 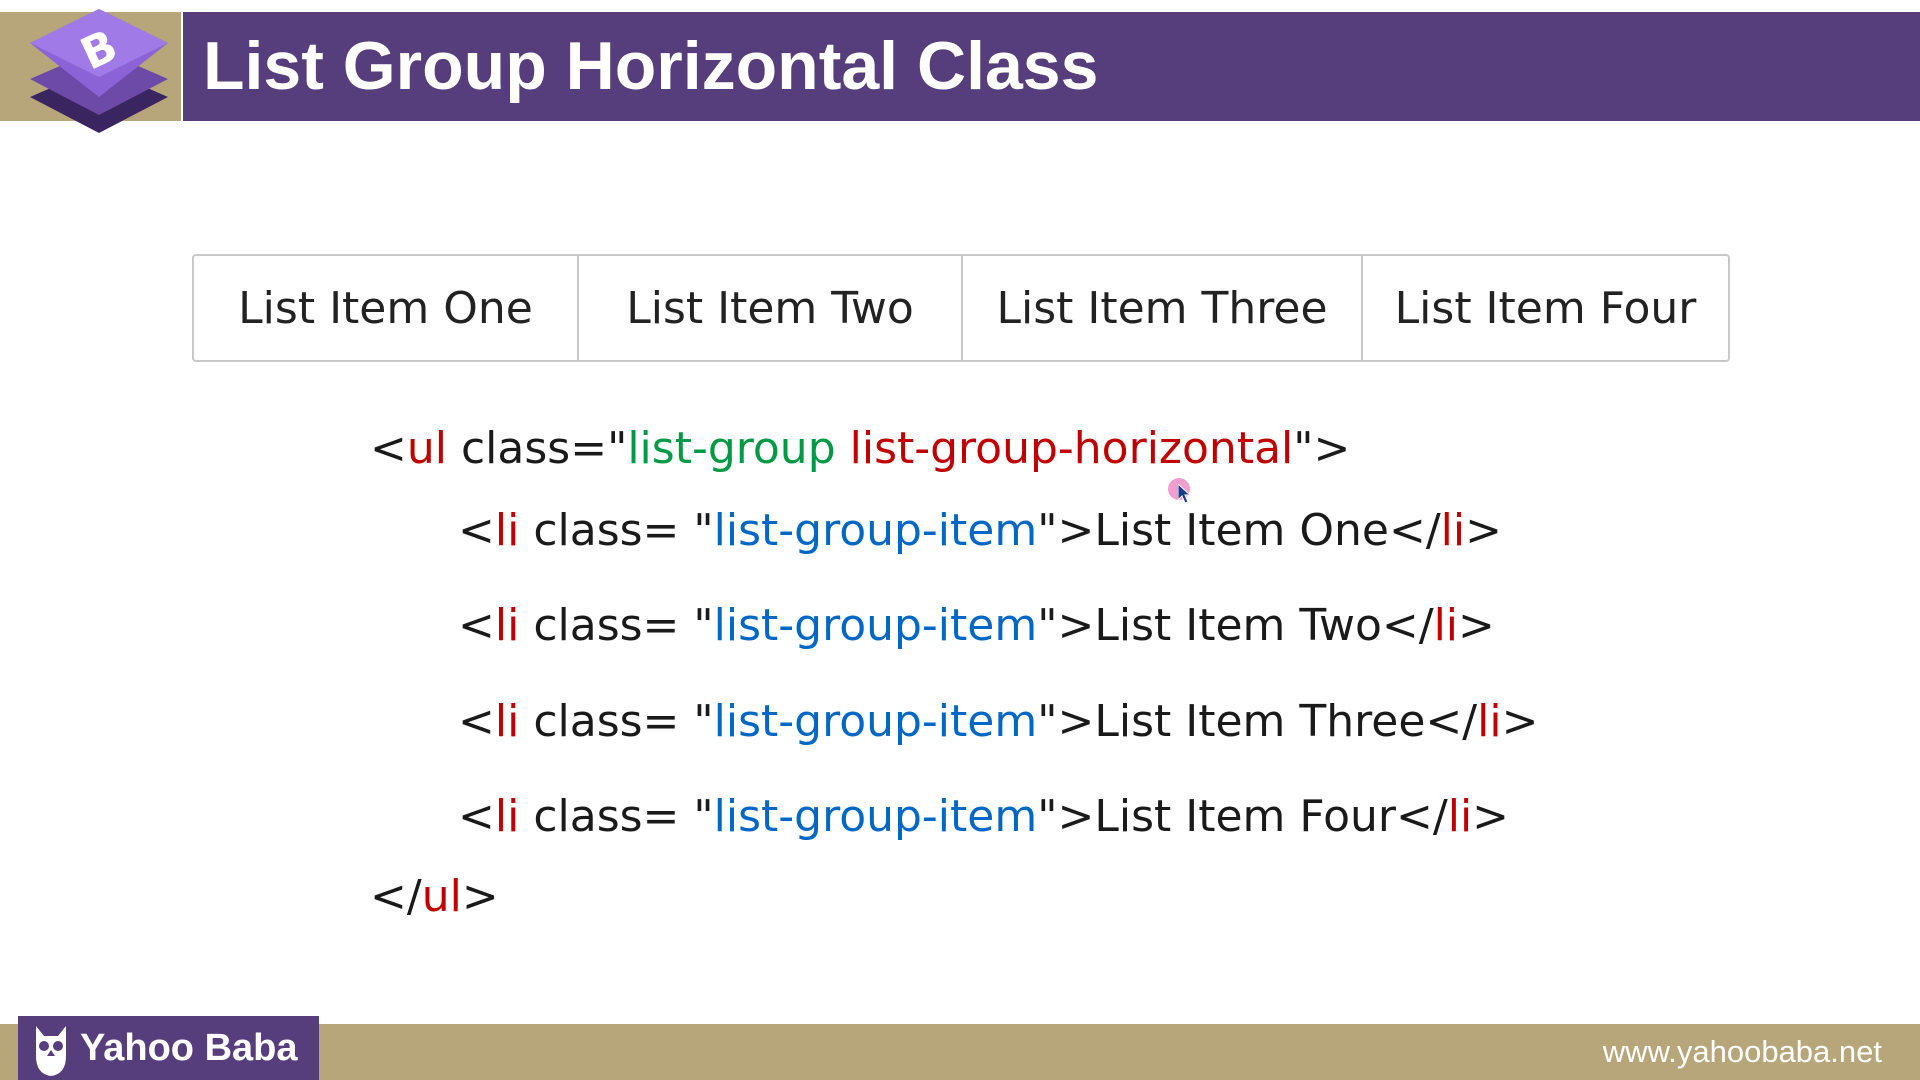 What do you see at coordinates (99, 71) in the screenshot?
I see `bootstrap-logo-icon: B` at bounding box center [99, 71].